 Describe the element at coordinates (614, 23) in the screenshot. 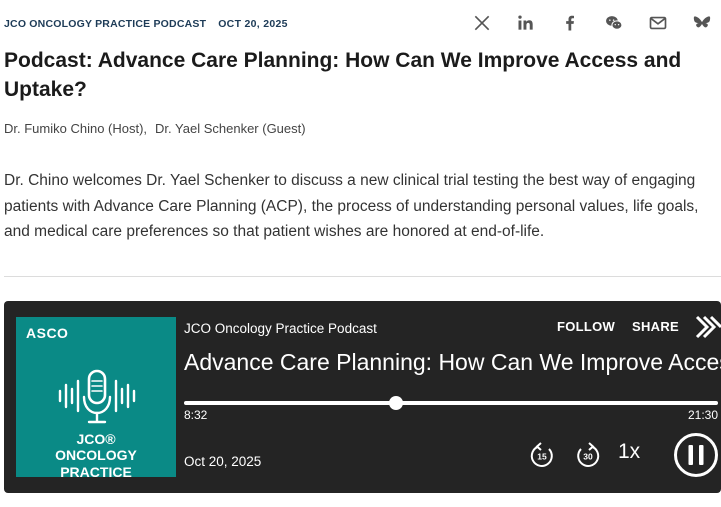

I see `wechat-icon` at that location.